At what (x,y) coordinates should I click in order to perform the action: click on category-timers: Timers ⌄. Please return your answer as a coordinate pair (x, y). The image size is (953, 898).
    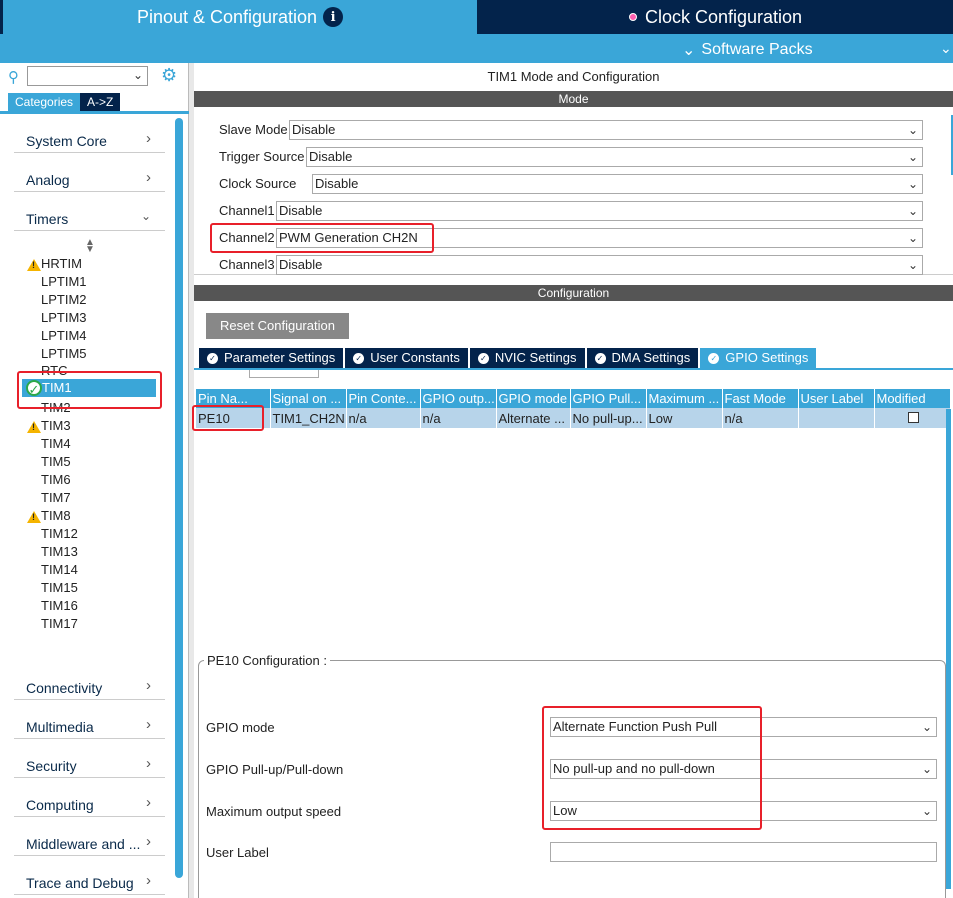
    Looking at the image, I should click on (89, 218).